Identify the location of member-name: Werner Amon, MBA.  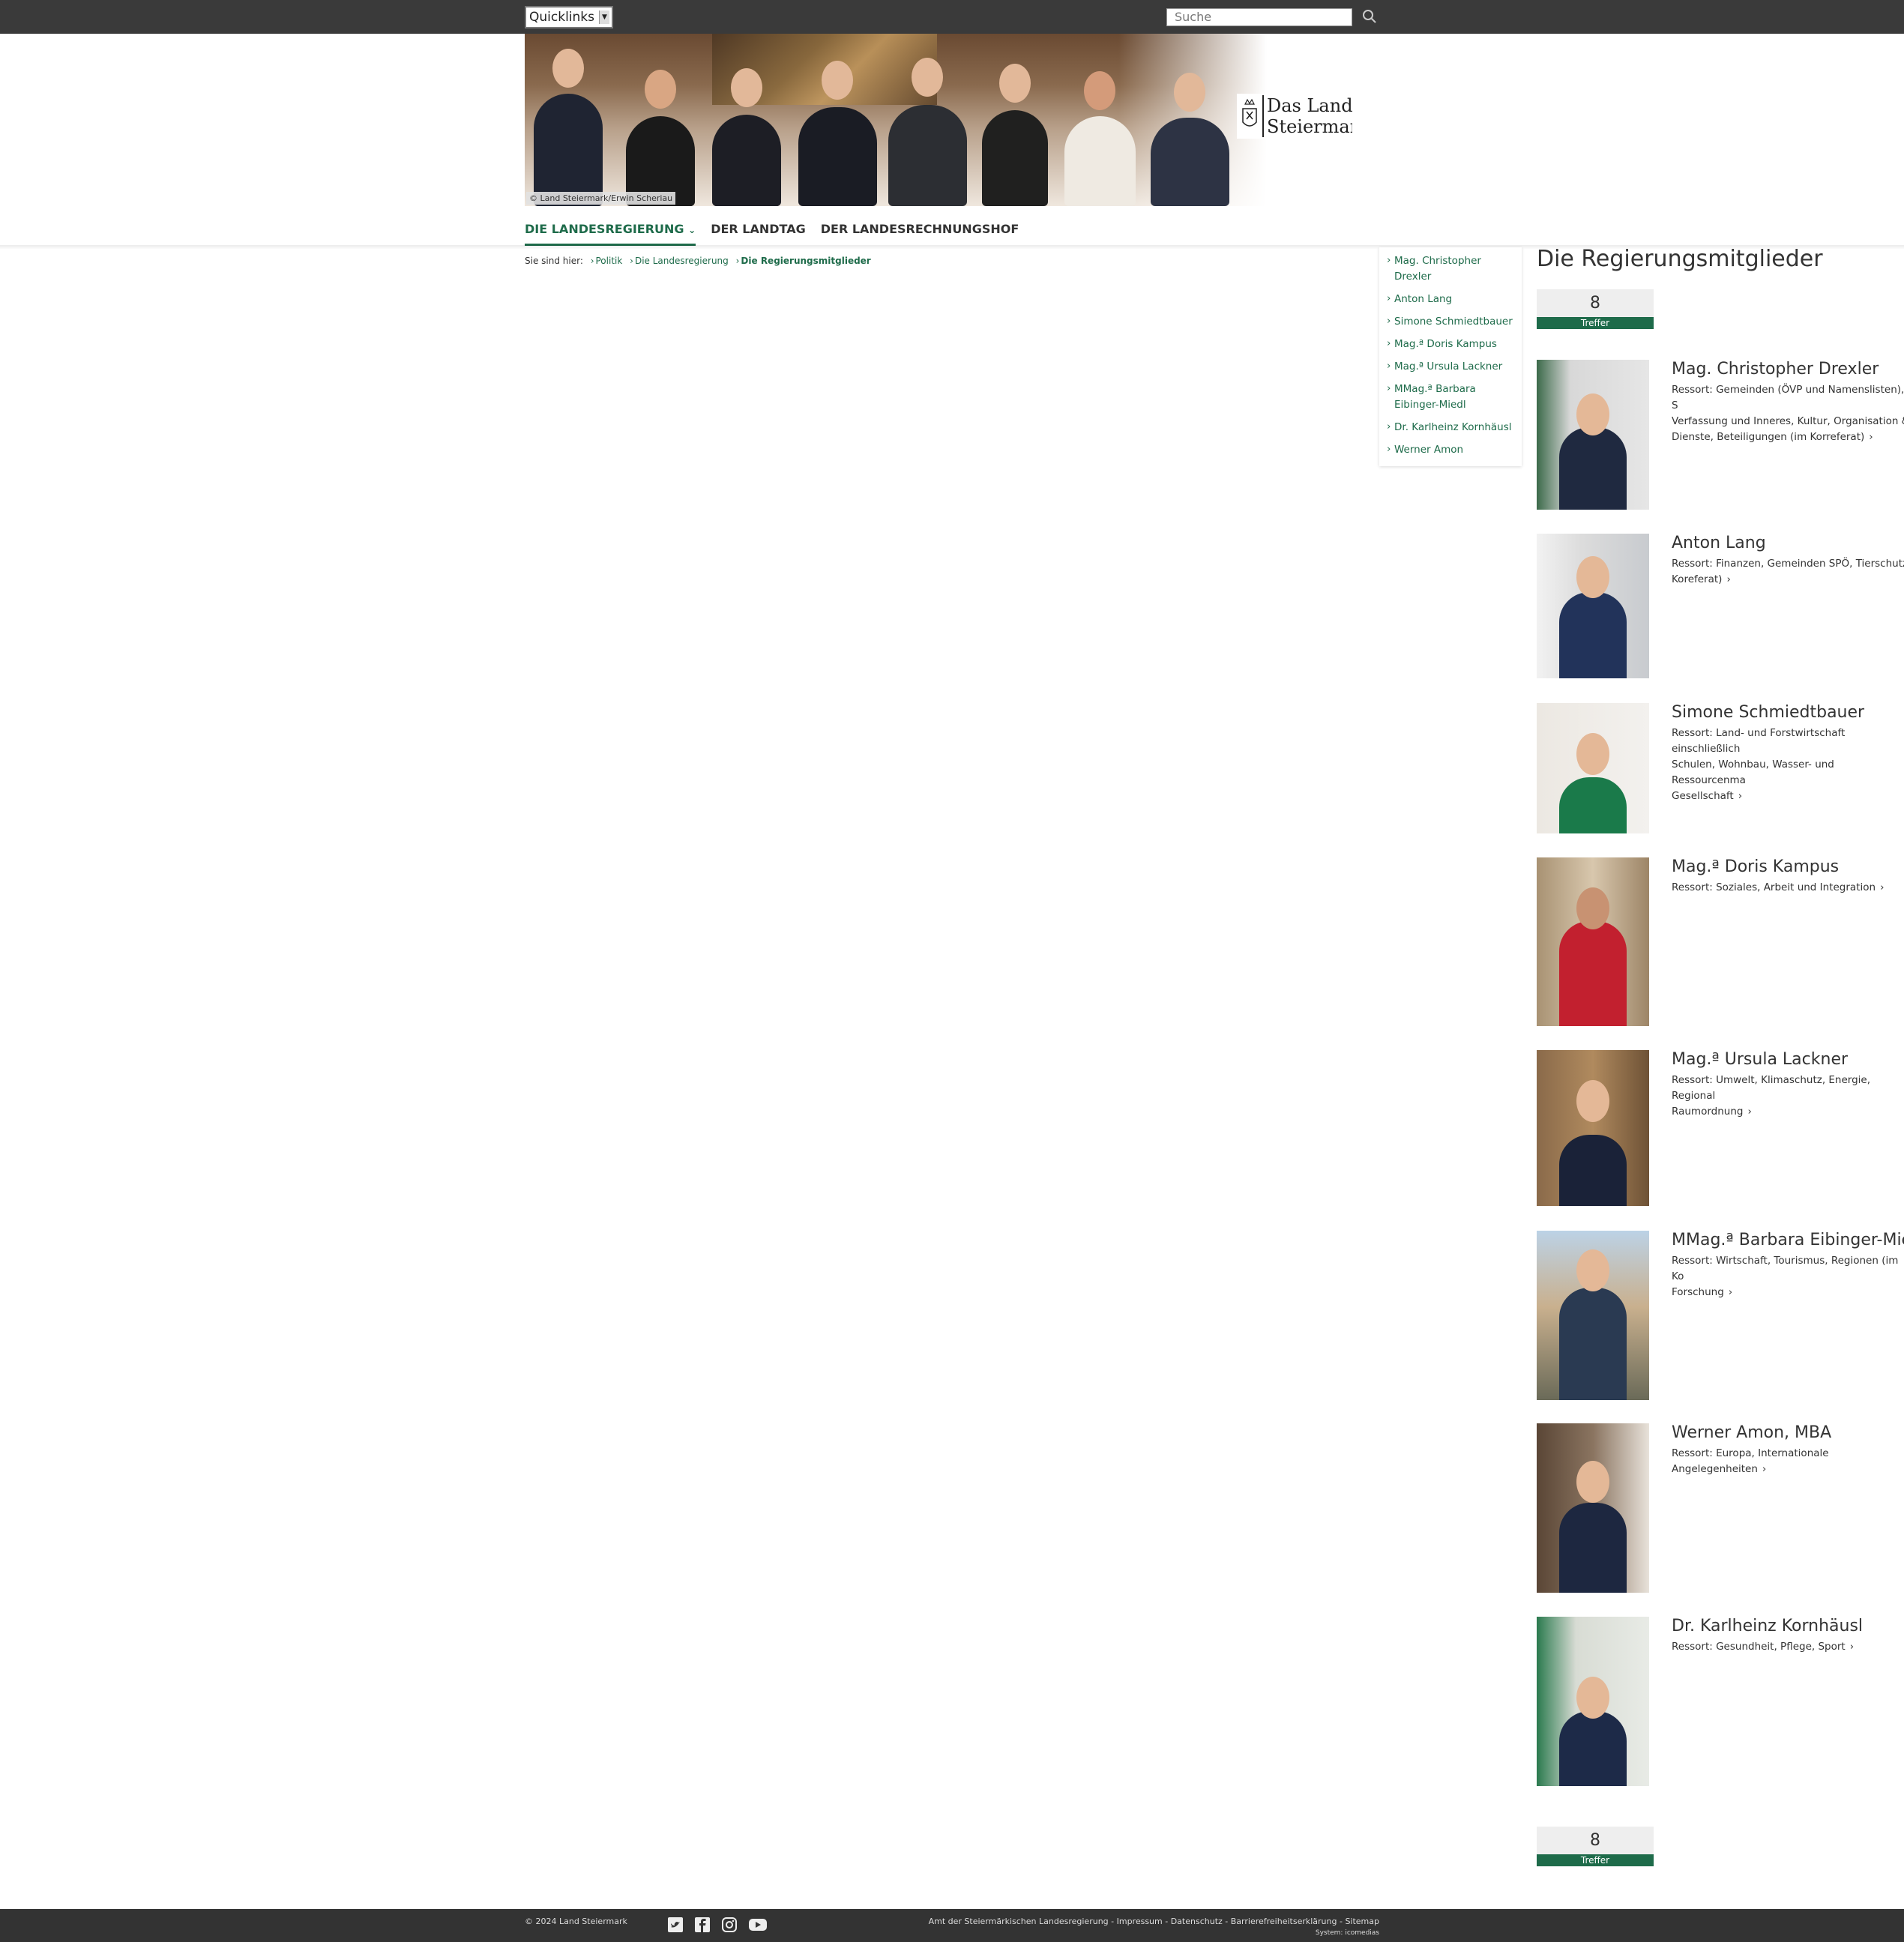
(1752, 1432).